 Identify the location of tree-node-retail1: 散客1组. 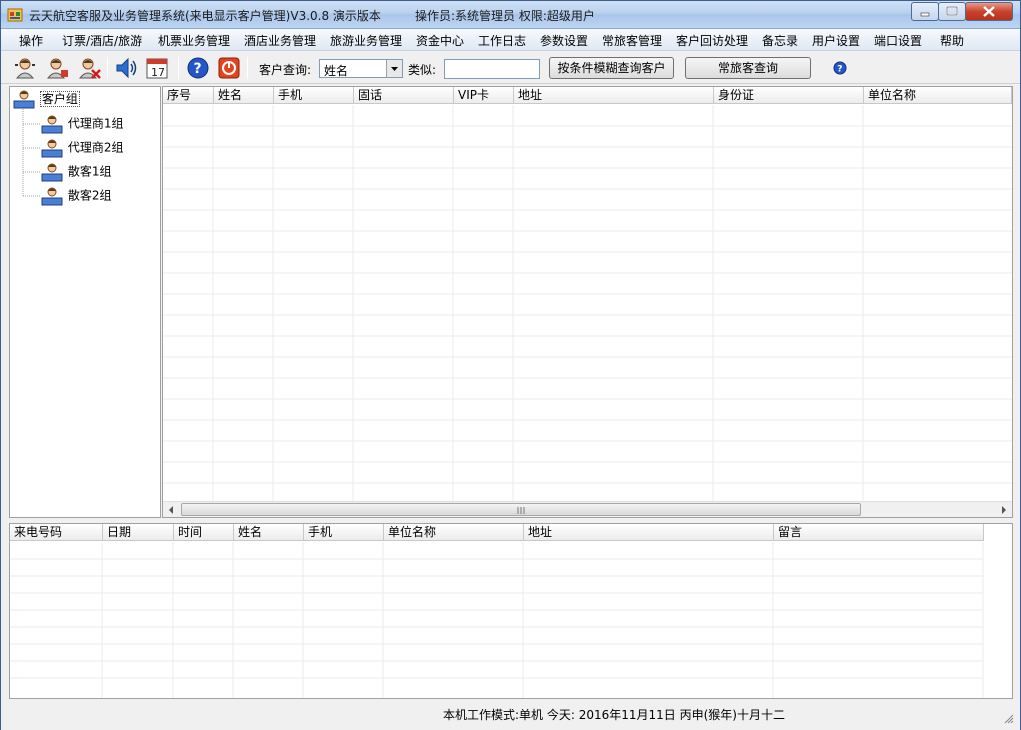
(75, 172).